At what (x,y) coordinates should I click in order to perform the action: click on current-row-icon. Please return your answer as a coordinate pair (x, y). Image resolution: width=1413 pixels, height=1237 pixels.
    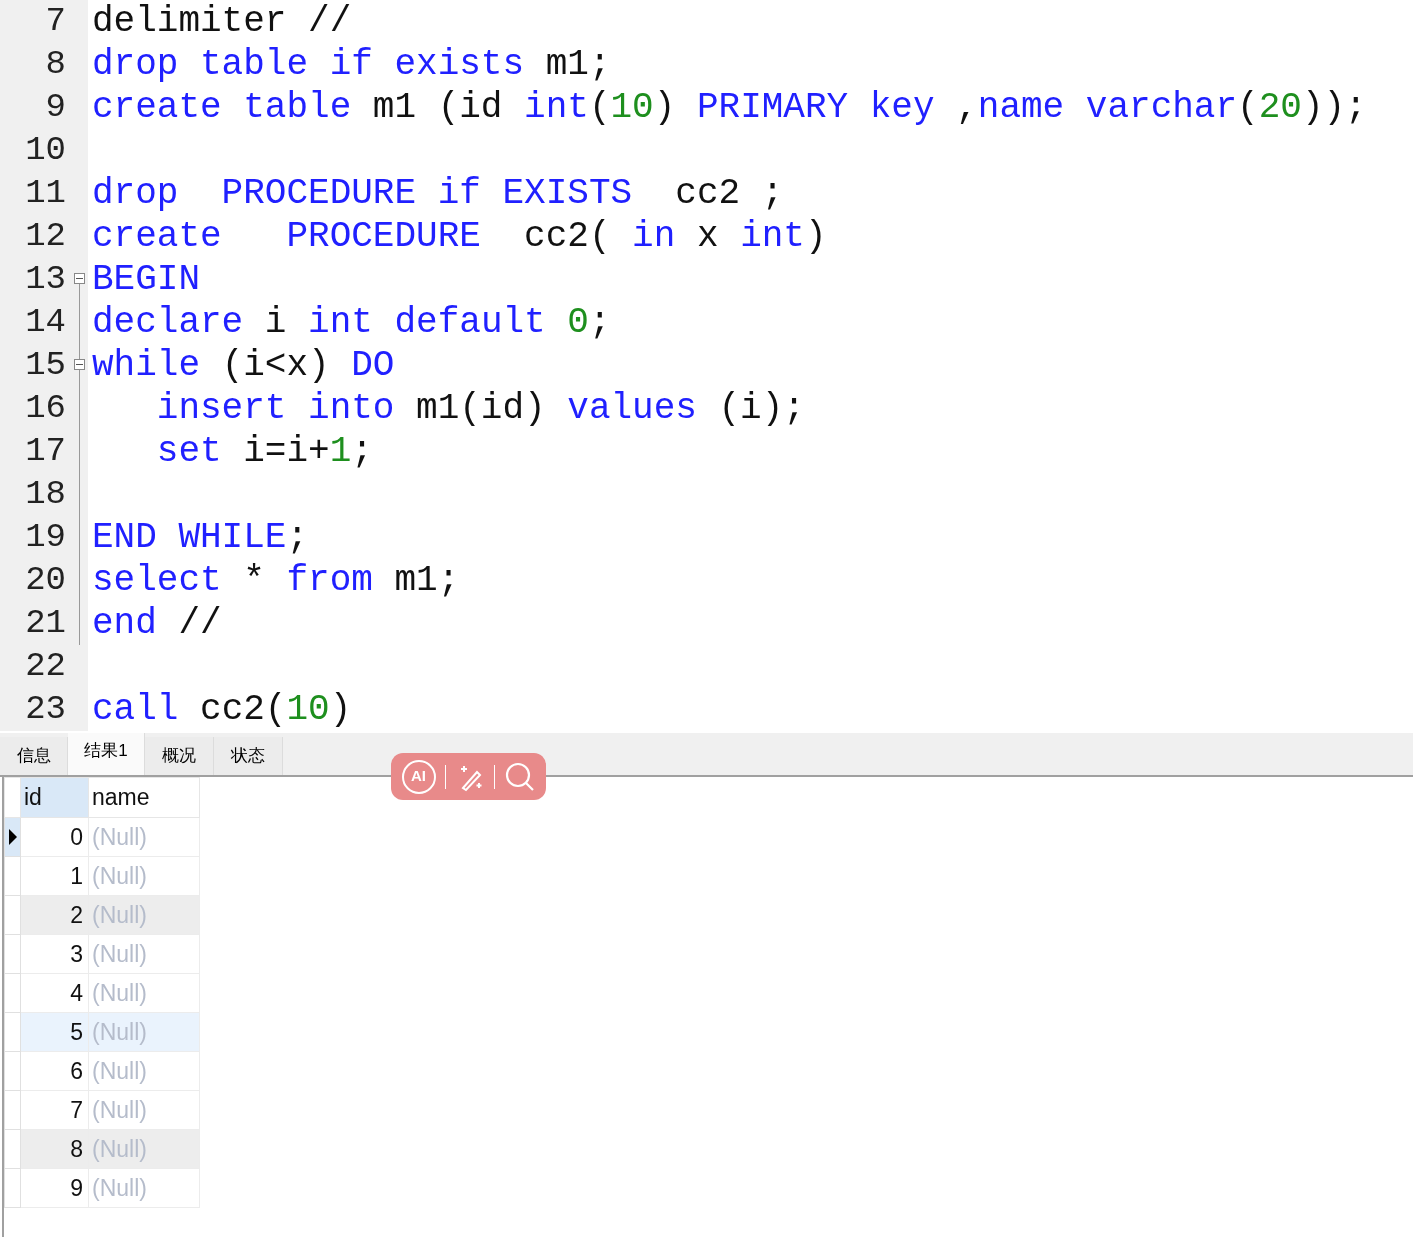
    Looking at the image, I should click on (13, 837).